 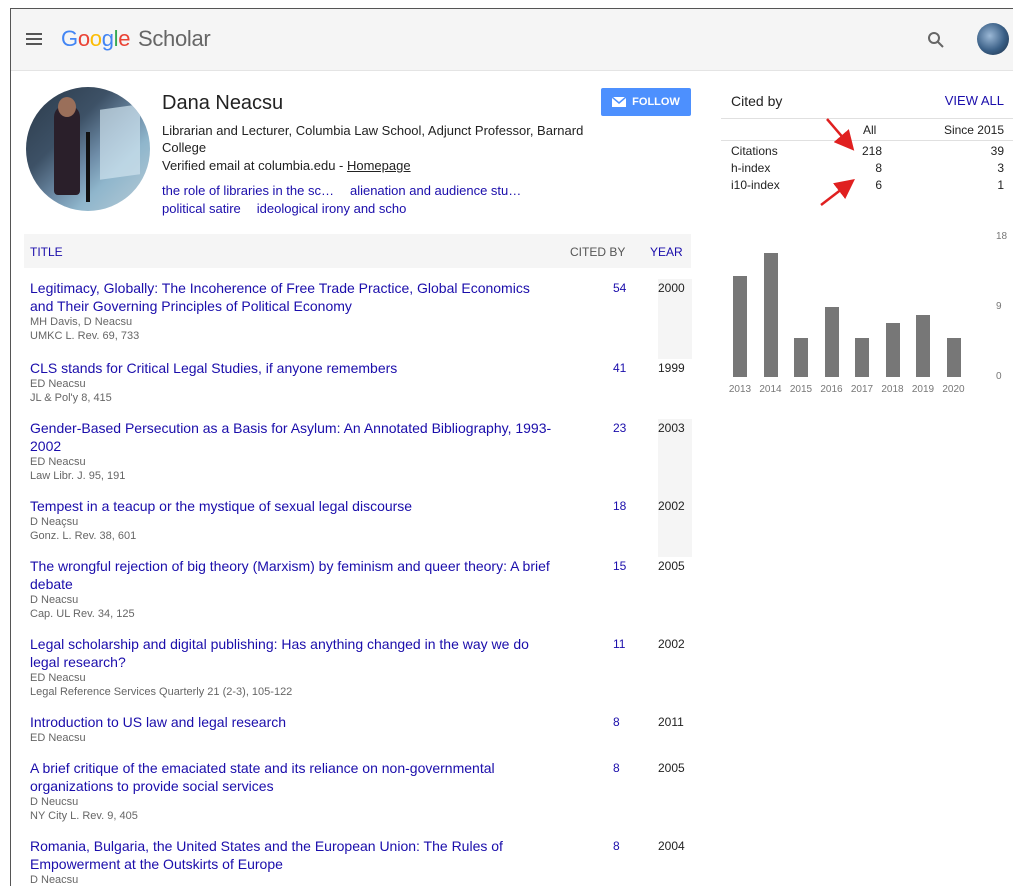 I want to click on stat-name: i10-index, so click(x=755, y=185).